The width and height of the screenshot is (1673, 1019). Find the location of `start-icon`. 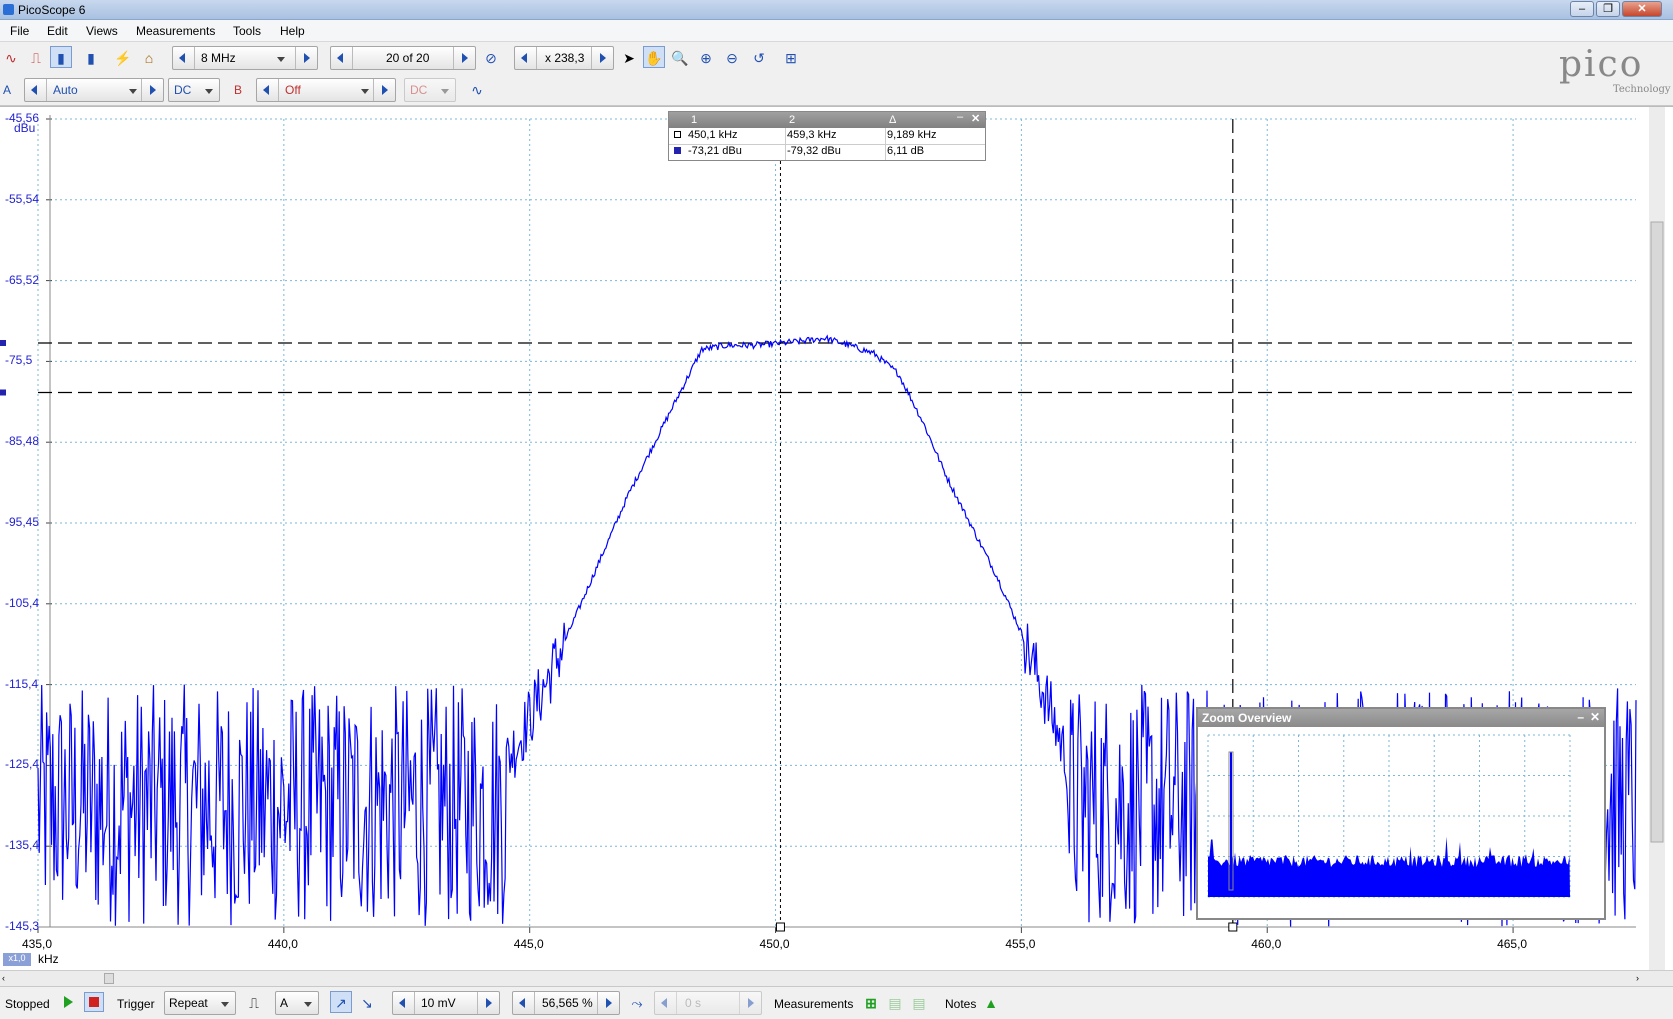

start-icon is located at coordinates (68, 1002).